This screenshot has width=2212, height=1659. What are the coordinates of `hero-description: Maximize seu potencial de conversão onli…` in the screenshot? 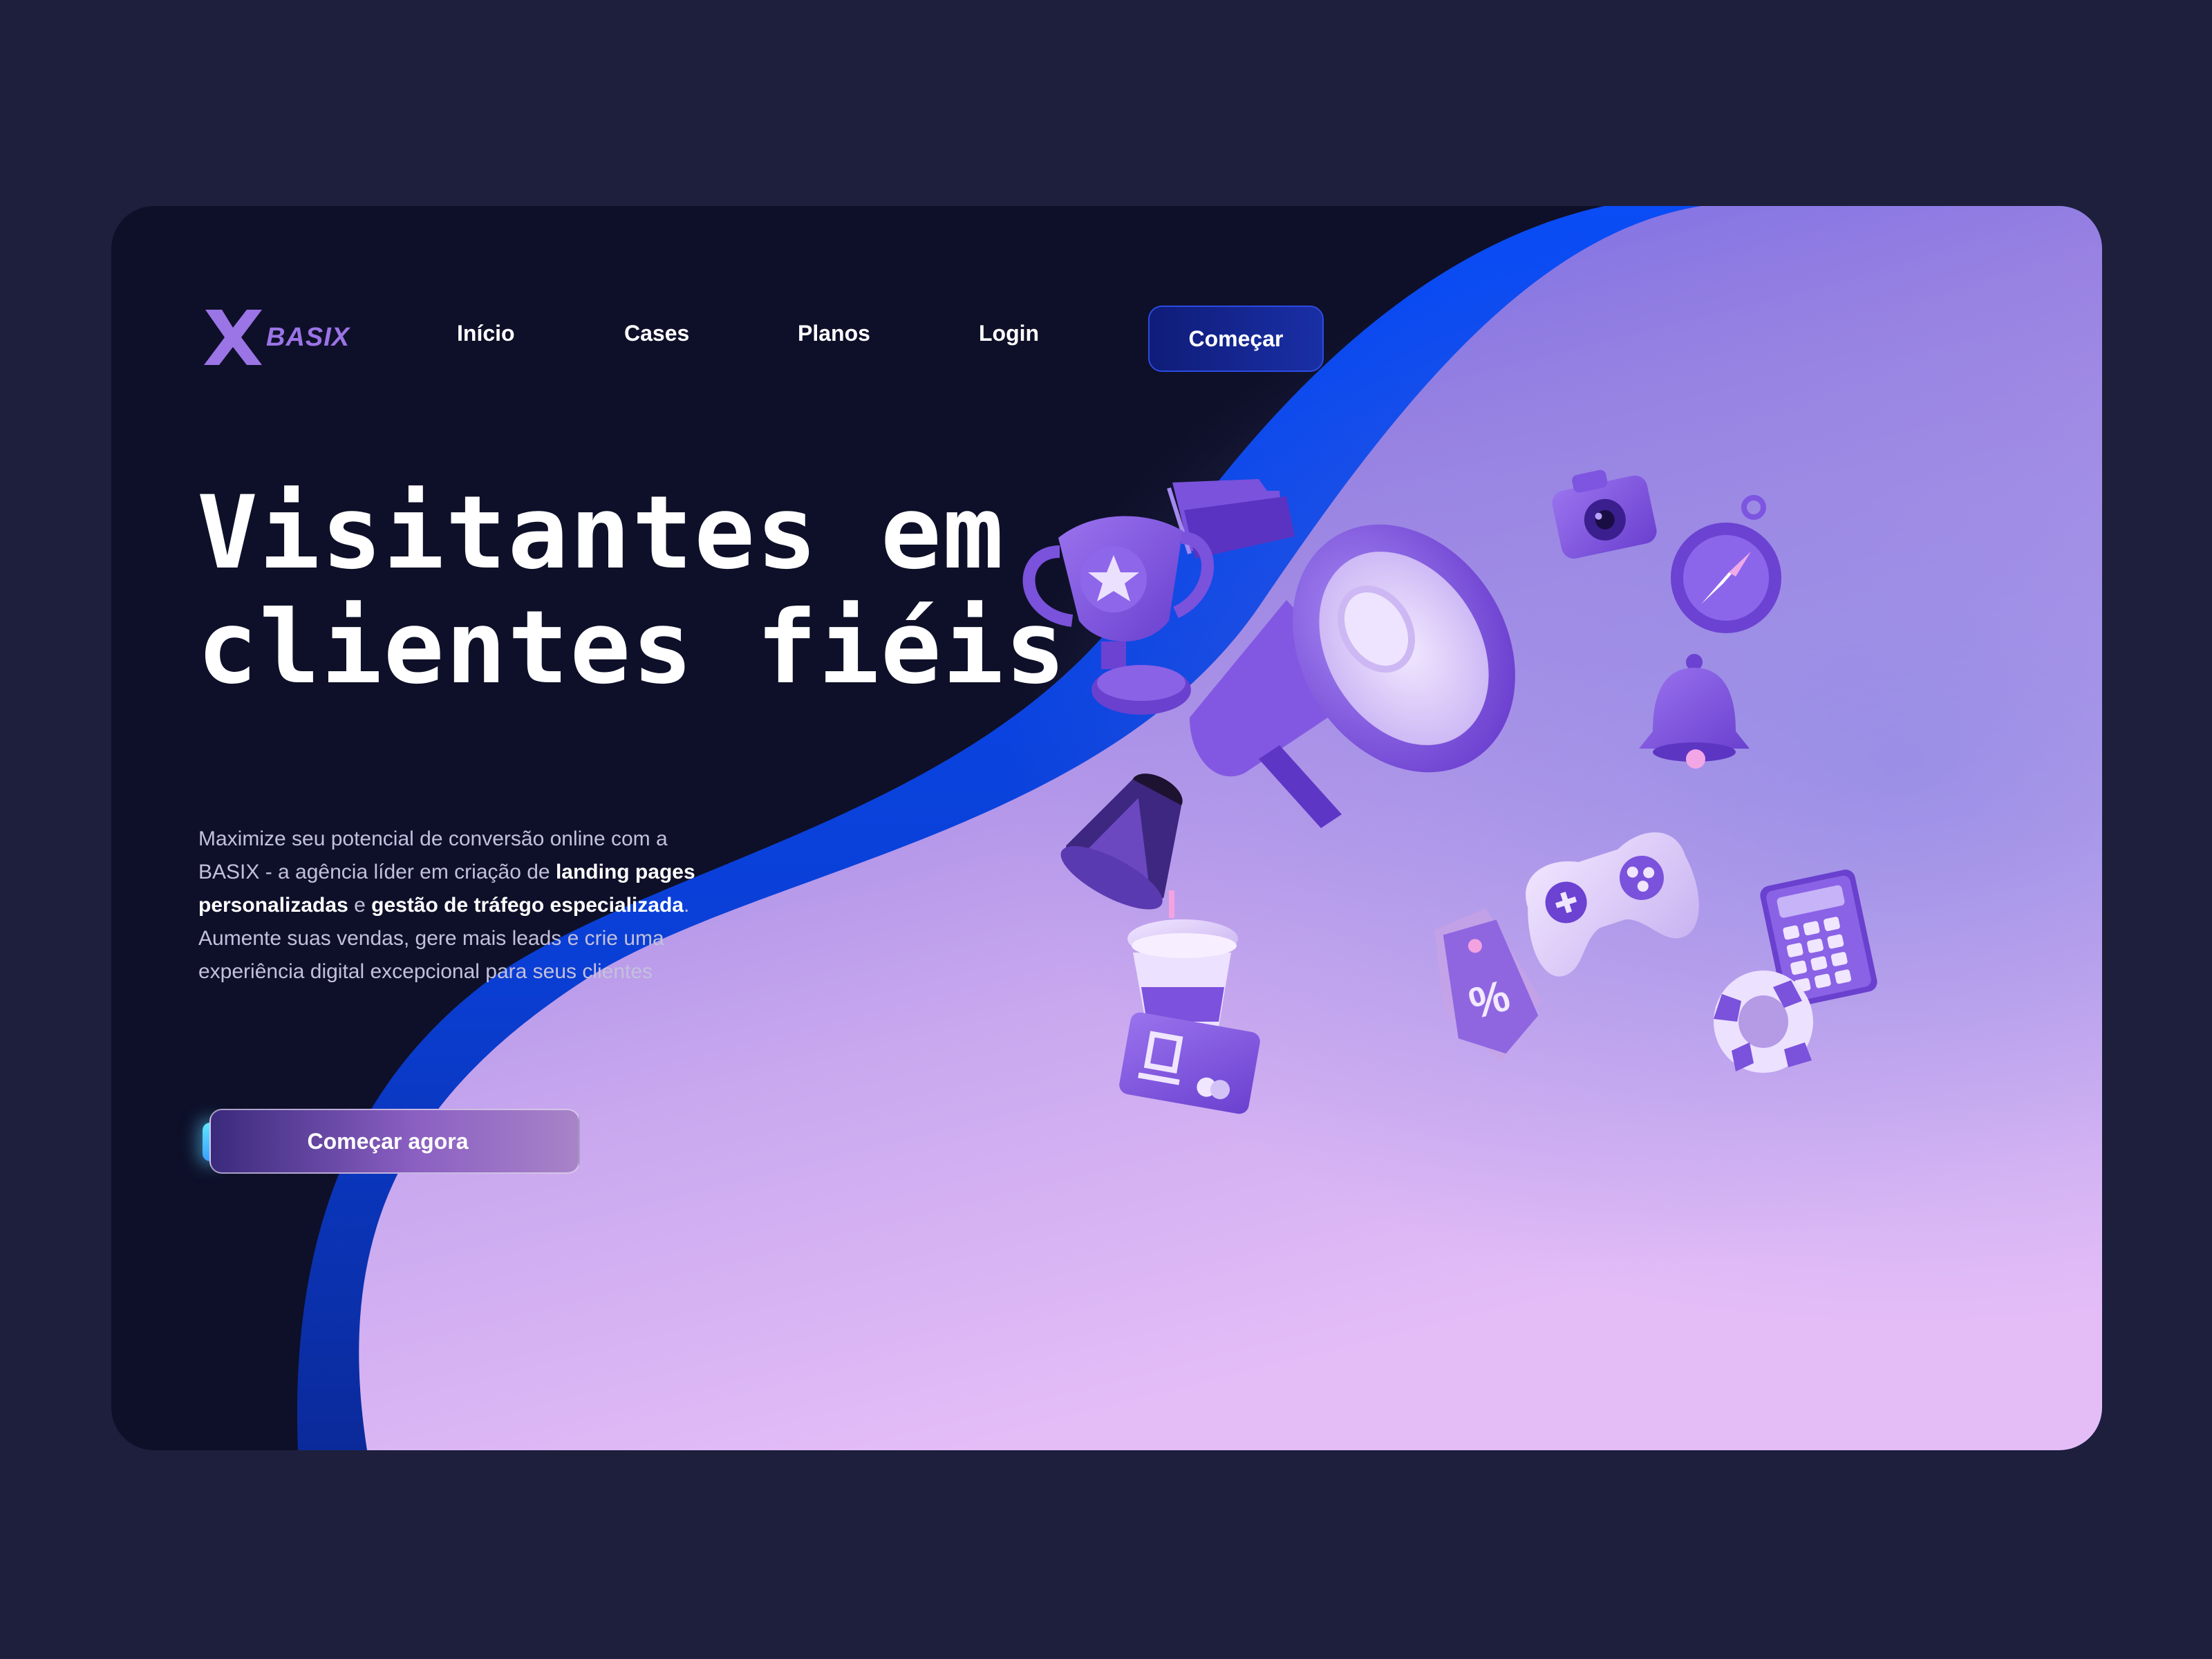 It's located at (461, 906).